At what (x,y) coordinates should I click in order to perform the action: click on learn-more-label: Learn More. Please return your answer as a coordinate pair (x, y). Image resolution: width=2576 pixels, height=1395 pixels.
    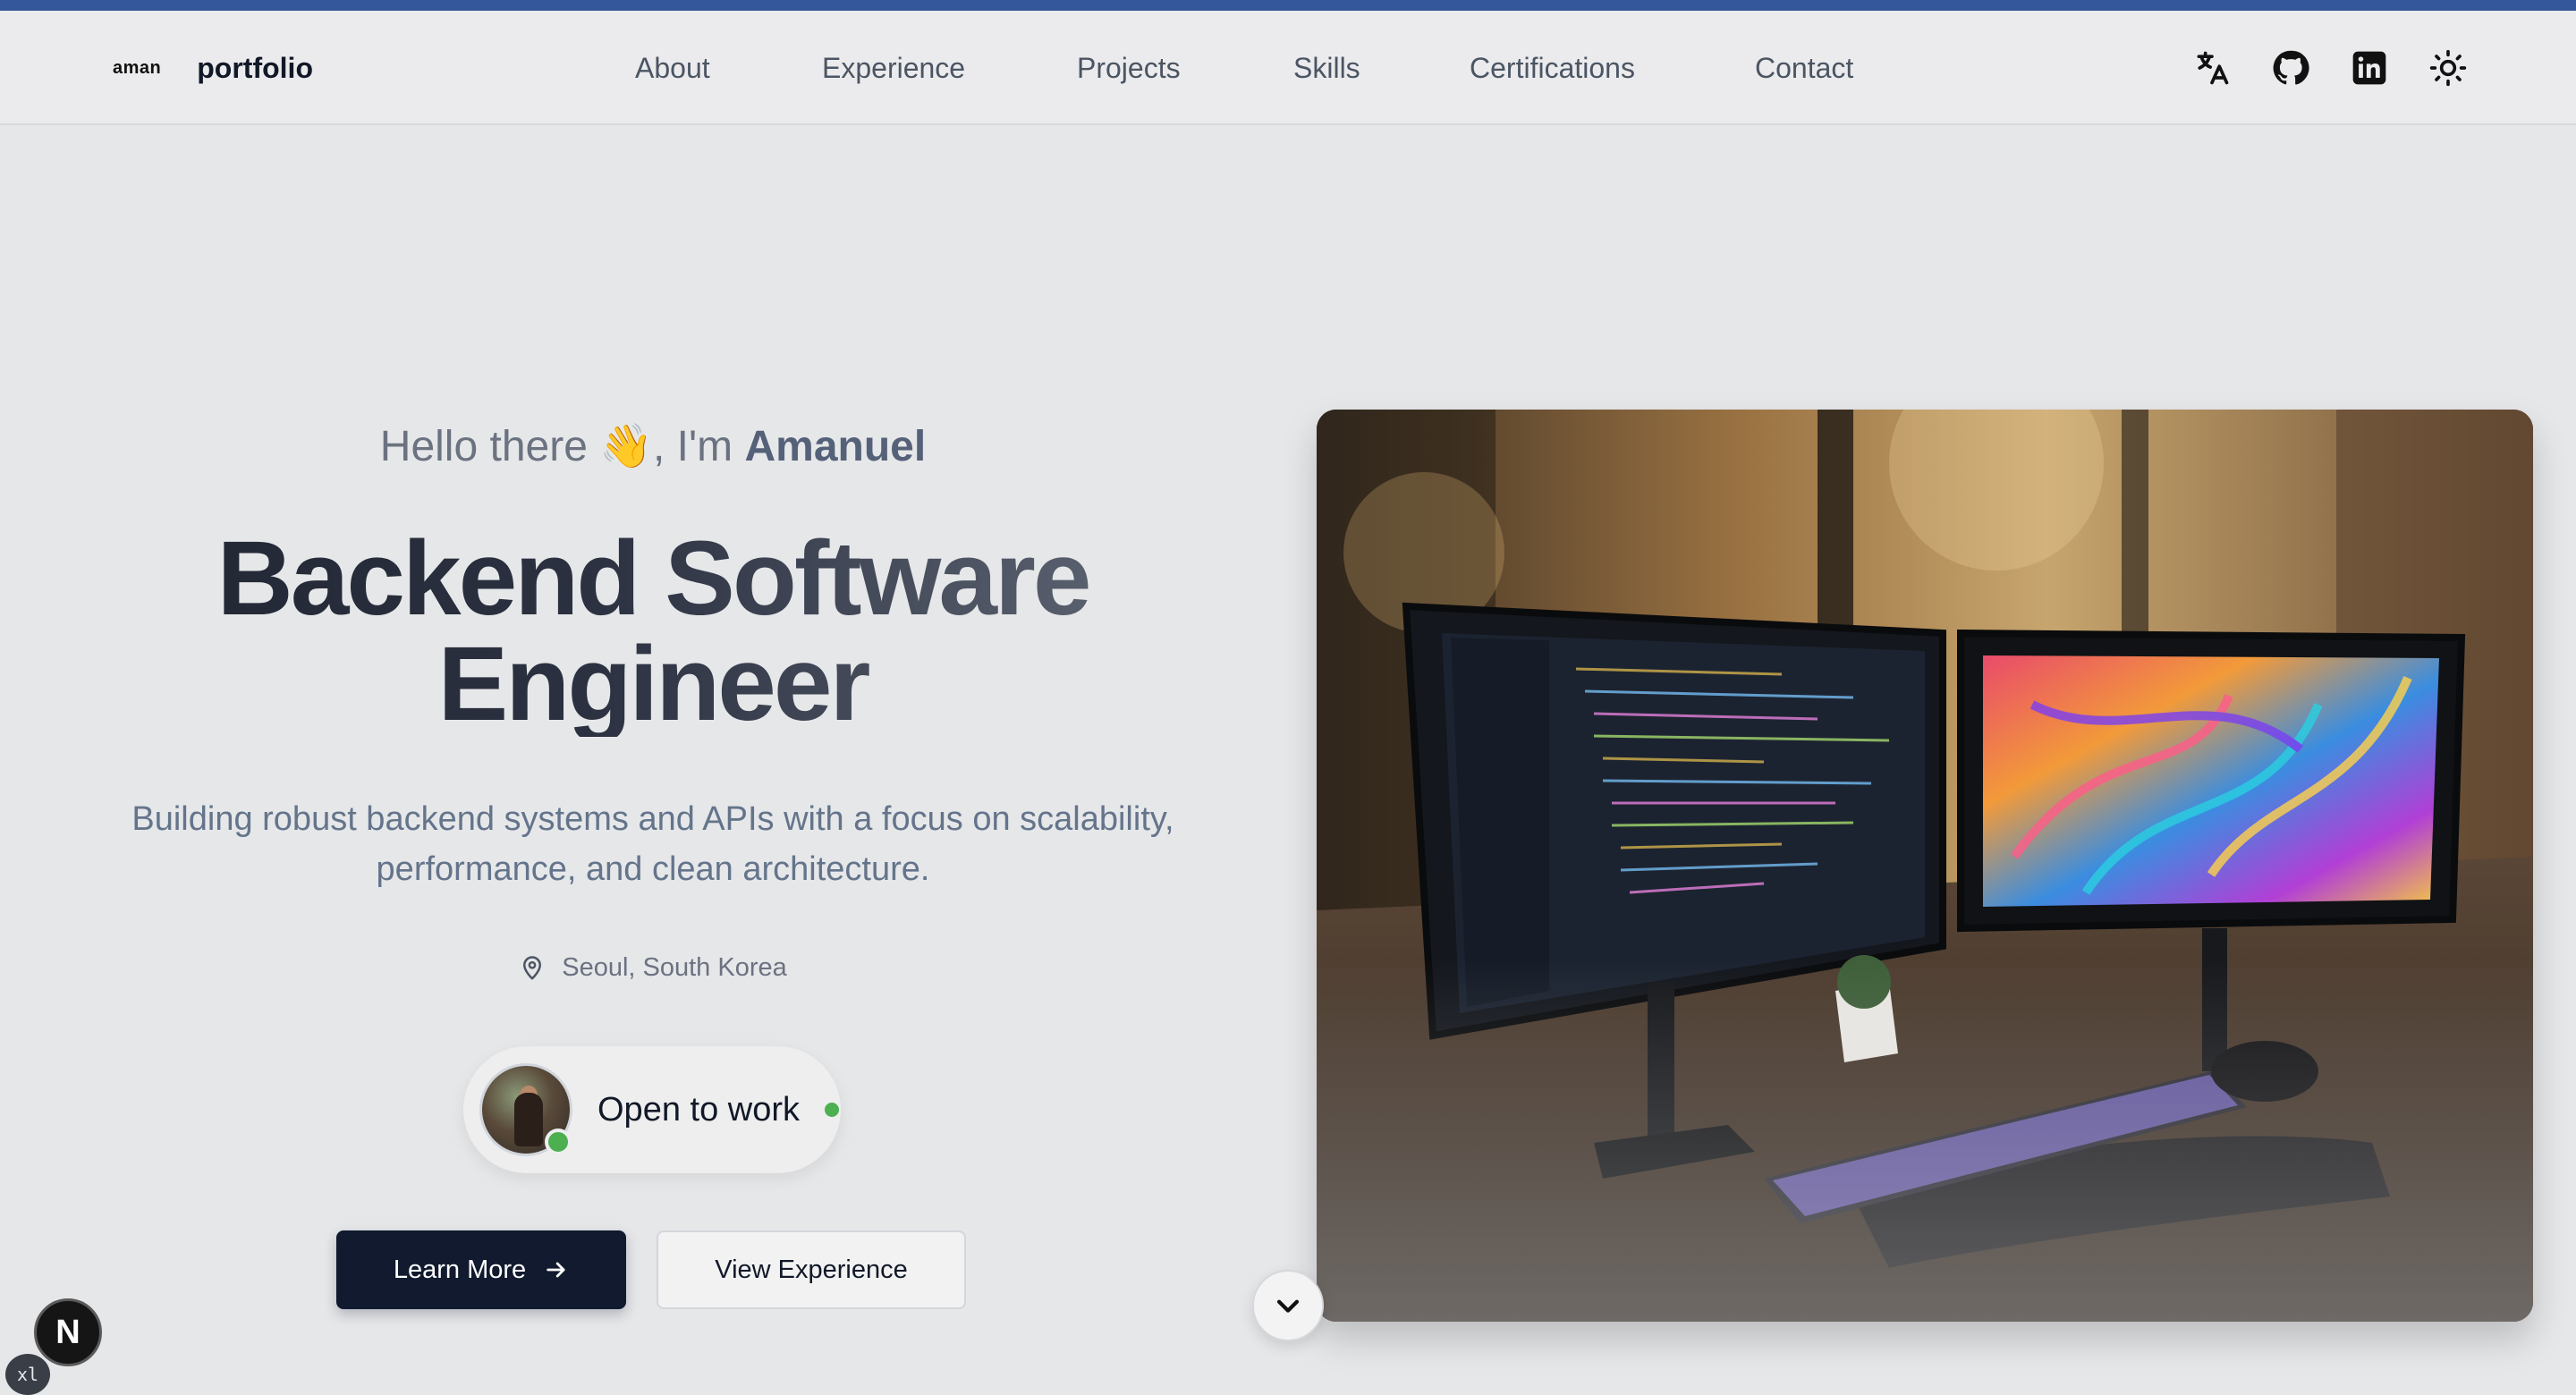
    Looking at the image, I should click on (460, 1269).